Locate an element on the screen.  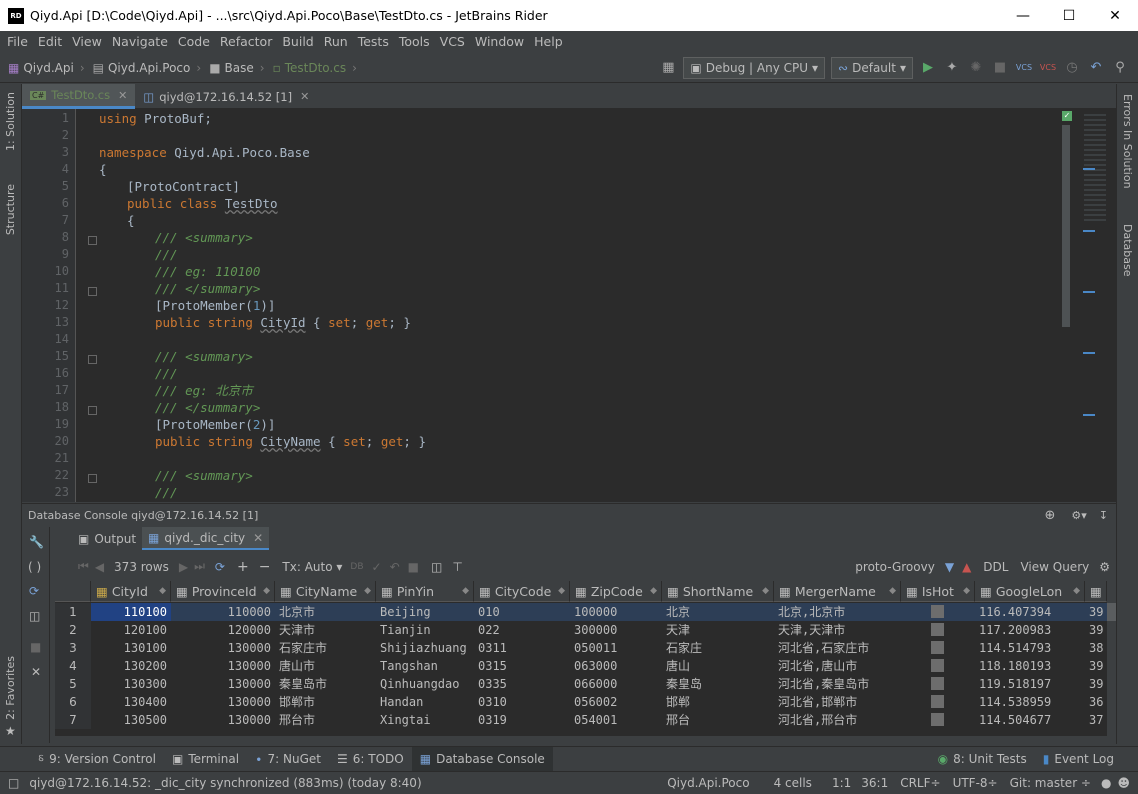
shortname-cell: 石家庄 is located at coordinates (718, 648).